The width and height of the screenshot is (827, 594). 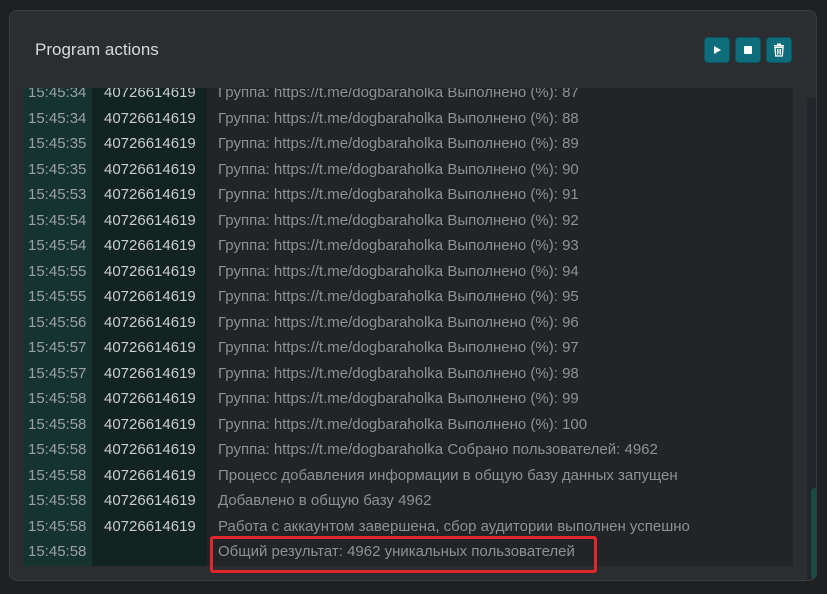 I want to click on play-button, so click(x=717, y=50).